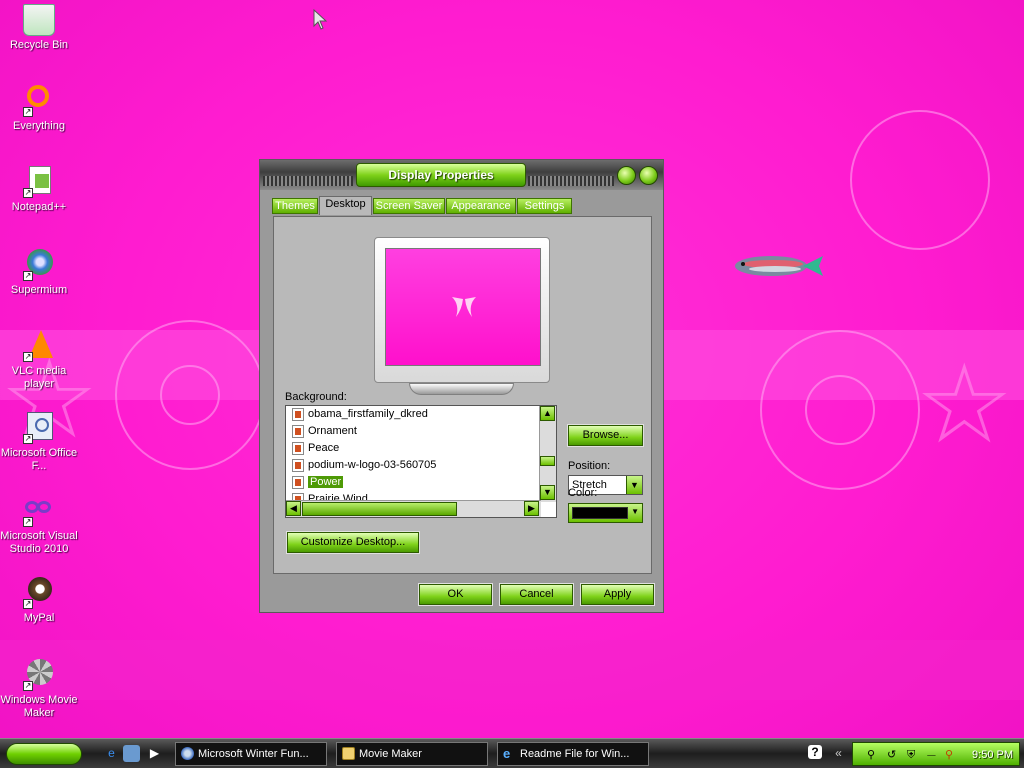 The height and width of the screenshot is (768, 1024). What do you see at coordinates (409, 206) in the screenshot?
I see `tab-screen-saver: Screen Saver` at bounding box center [409, 206].